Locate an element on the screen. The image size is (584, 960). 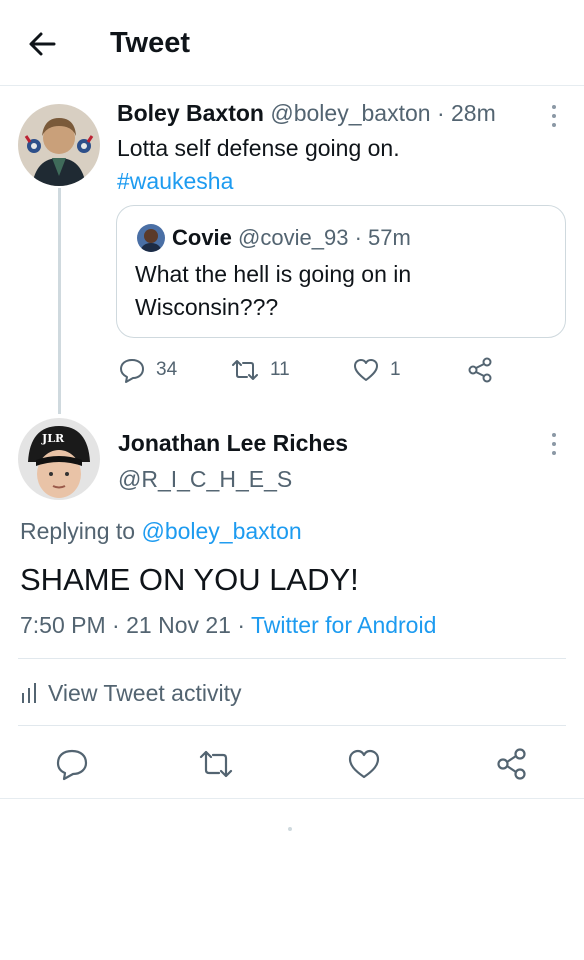
avatar-cap-text: JLR is located at coordinates (53, 438).